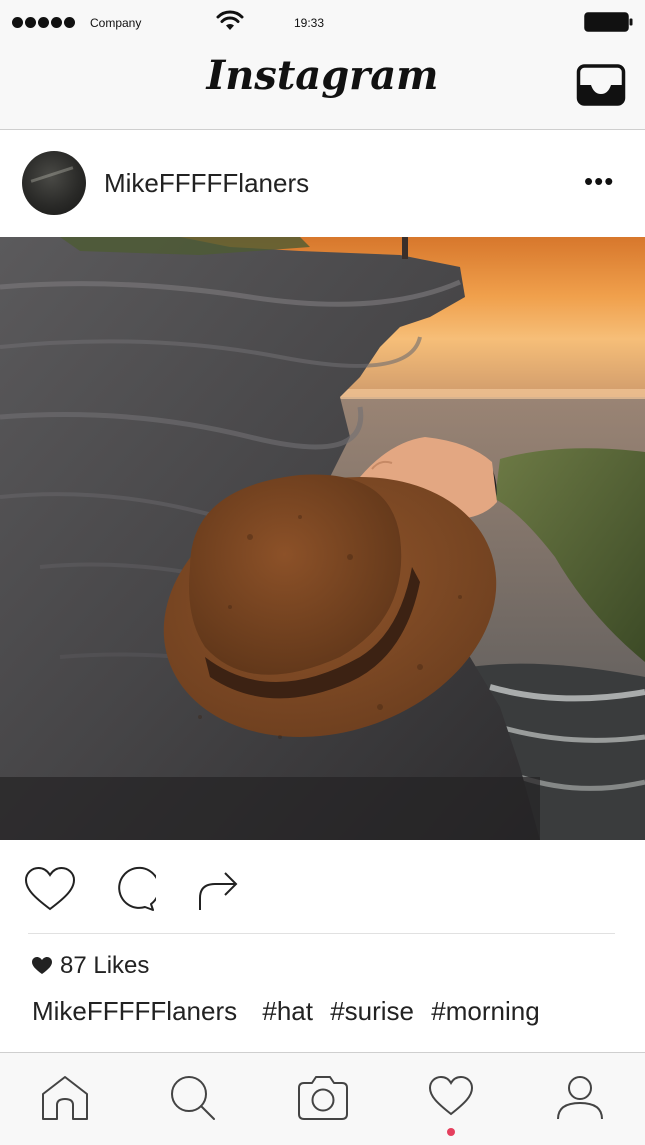 Image resolution: width=645 pixels, height=1145 pixels. Describe the element at coordinates (218, 889) in the screenshot. I see `share-icon` at that location.